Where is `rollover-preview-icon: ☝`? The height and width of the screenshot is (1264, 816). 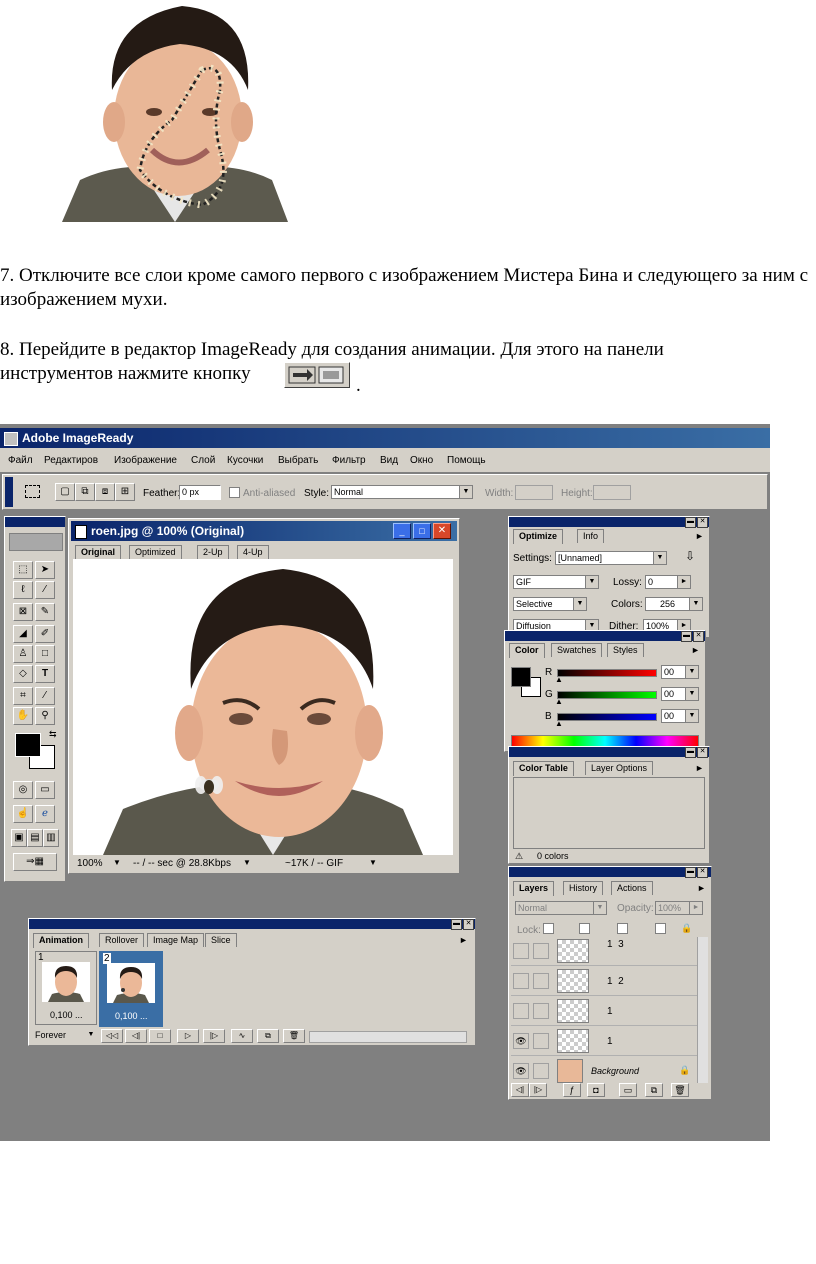
rollover-preview-icon: ☝ is located at coordinates (23, 814).